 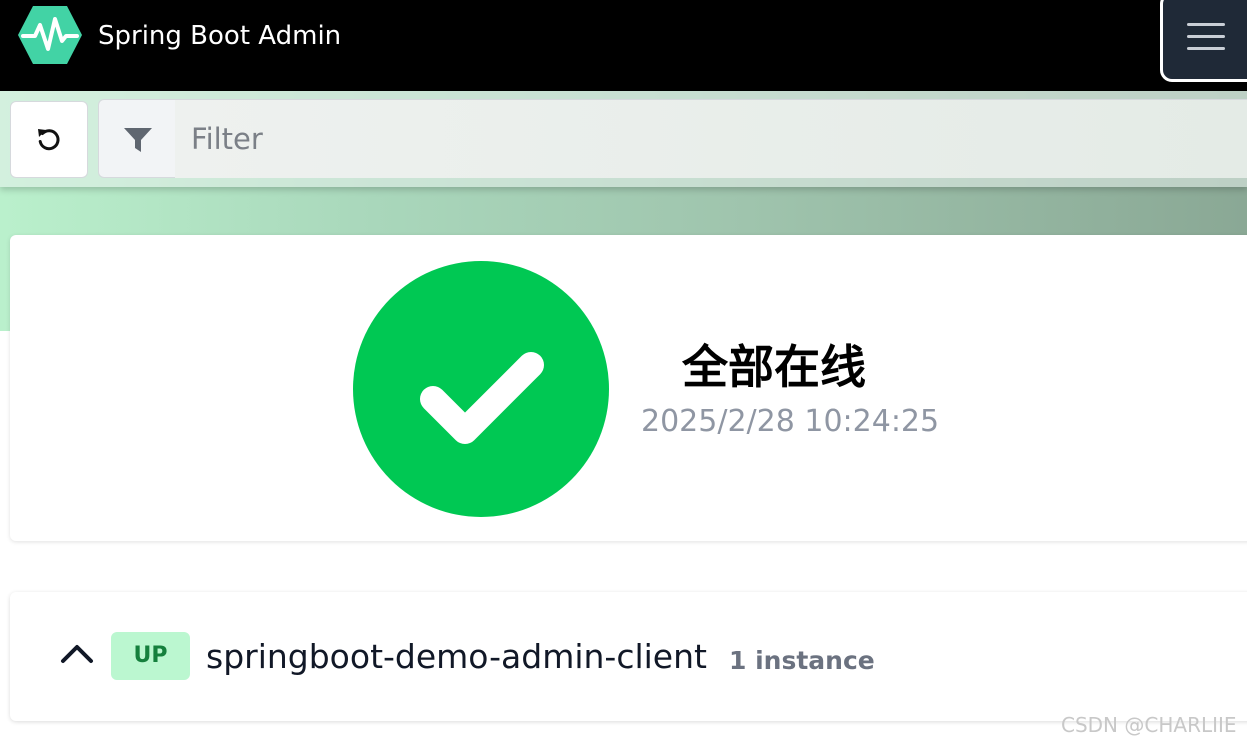 I want to click on toolbar, so click(x=623, y=139).